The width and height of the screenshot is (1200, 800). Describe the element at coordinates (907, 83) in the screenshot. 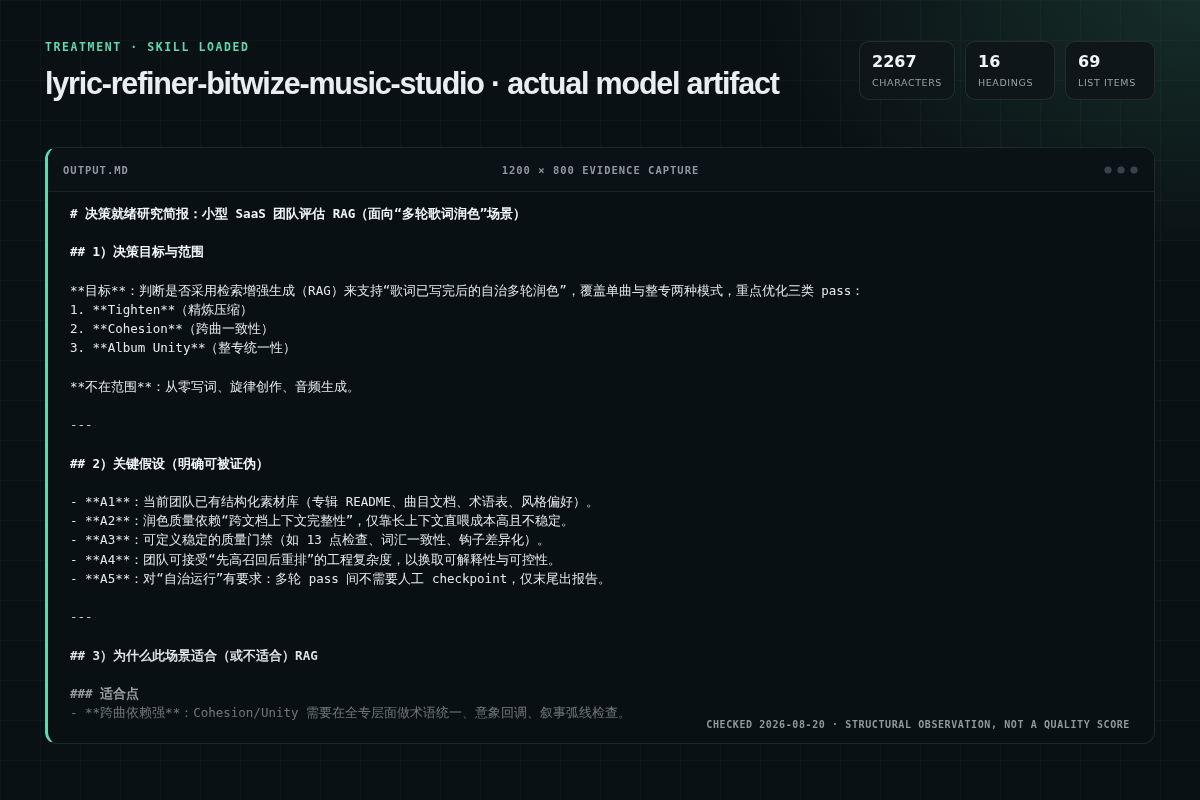

I see `stat-label: CHARACTERS` at that location.